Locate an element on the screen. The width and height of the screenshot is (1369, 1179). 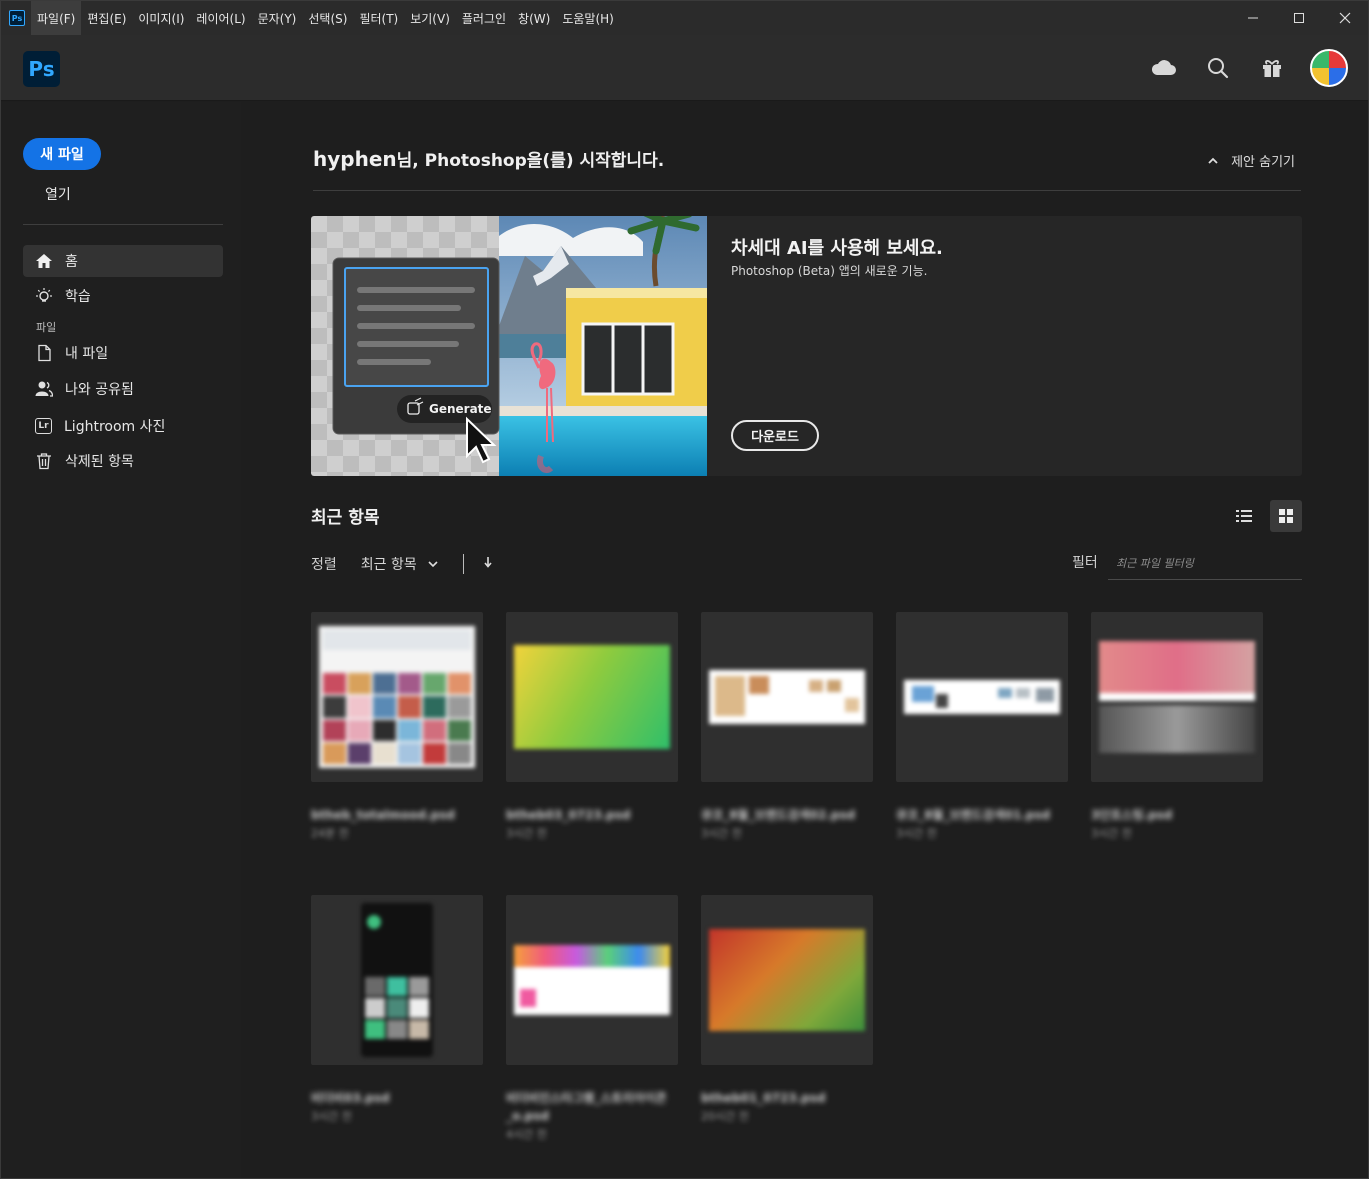
promo-image: Generate is located at coordinates (509, 346).